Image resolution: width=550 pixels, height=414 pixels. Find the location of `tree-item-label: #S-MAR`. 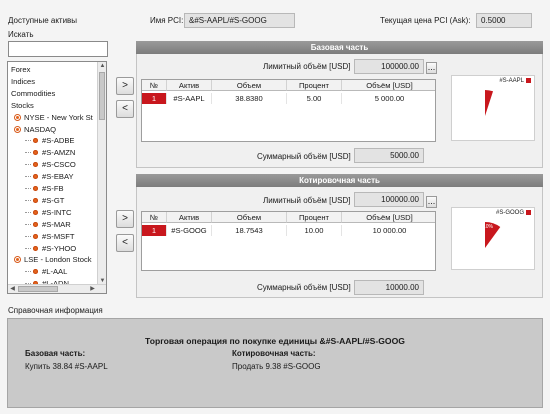

tree-item-label: #S-MAR is located at coordinates (56, 224).